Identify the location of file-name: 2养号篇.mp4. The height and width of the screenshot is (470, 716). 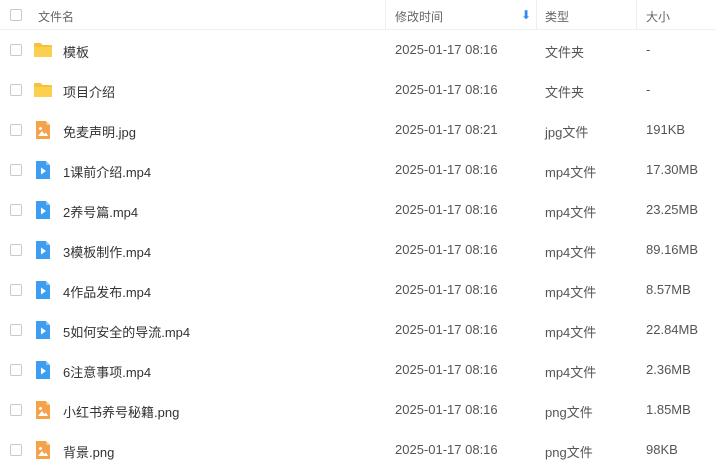
(100, 211).